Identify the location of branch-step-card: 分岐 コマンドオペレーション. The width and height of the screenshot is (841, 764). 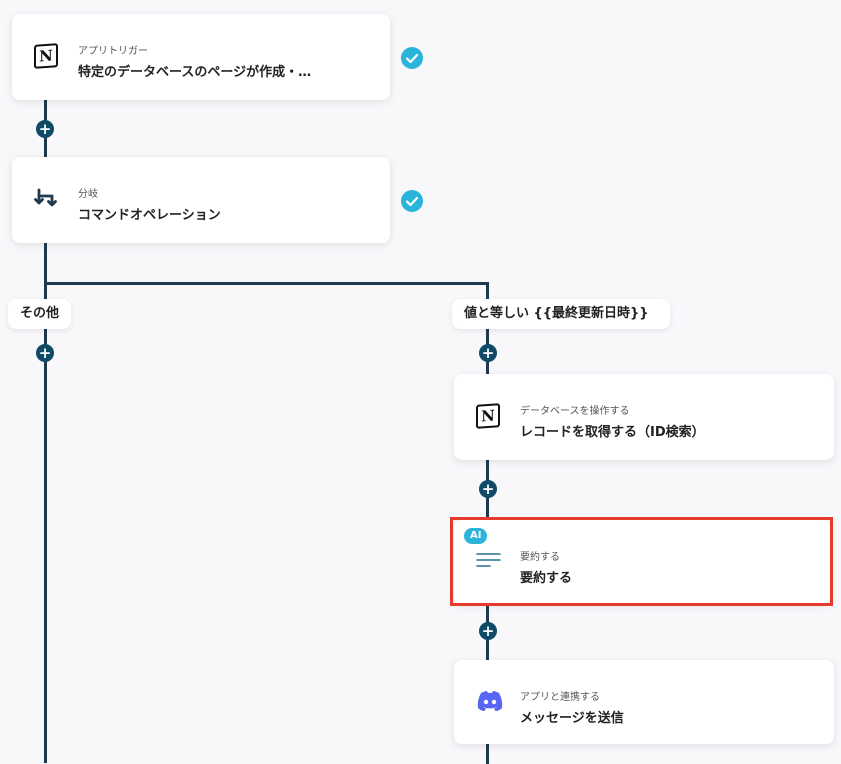
(201, 200).